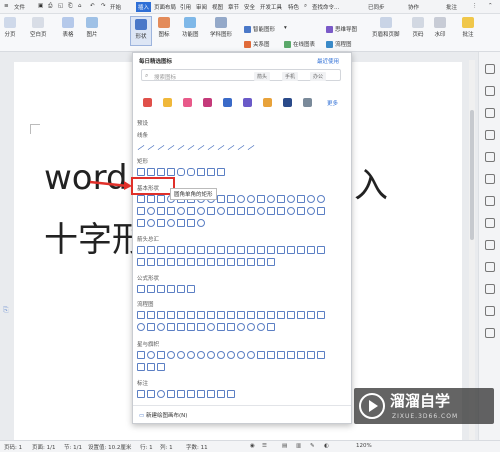 The height and width of the screenshot is (452, 500). Describe the element at coordinates (92, 6) in the screenshot. I see `undo-icon: ↶` at that location.